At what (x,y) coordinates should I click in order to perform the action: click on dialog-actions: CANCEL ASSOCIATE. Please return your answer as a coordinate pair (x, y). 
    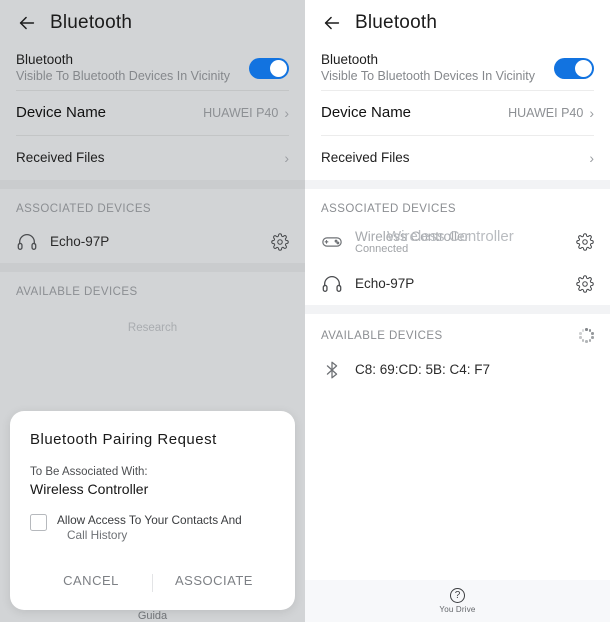
    Looking at the image, I should click on (152, 580).